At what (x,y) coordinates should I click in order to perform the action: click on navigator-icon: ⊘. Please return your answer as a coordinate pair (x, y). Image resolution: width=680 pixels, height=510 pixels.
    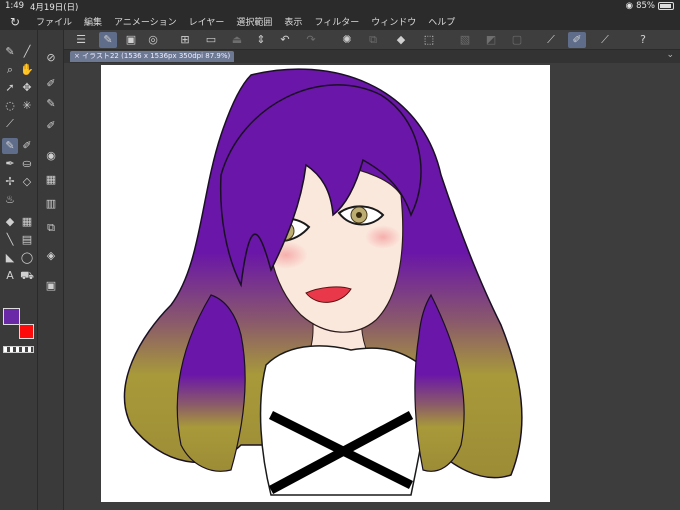
    Looking at the image, I should click on (51, 58).